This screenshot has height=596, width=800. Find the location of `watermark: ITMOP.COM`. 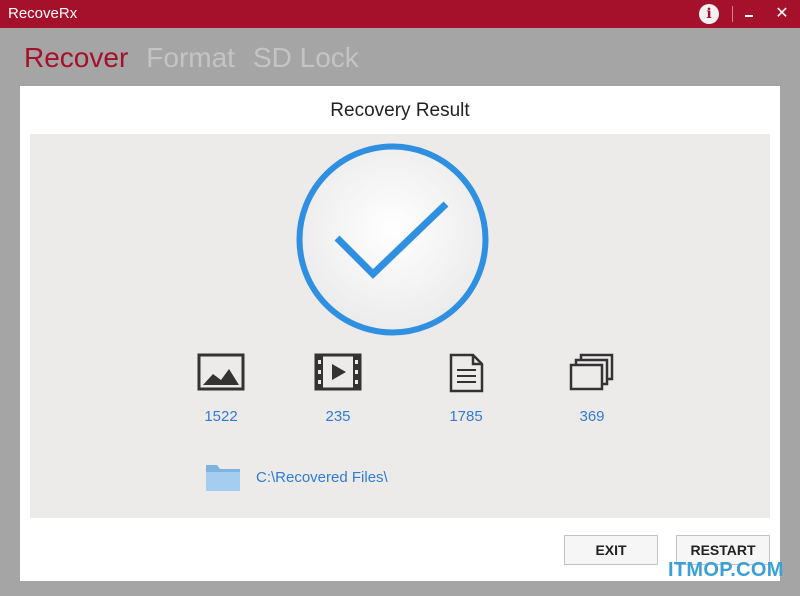

watermark: ITMOP.COM is located at coordinates (726, 570).